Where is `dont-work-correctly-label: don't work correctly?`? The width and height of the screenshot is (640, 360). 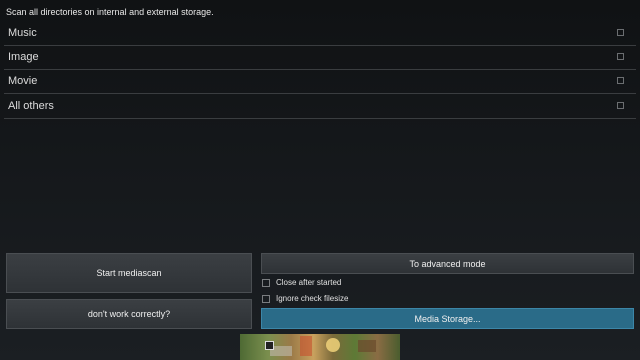 dont-work-correctly-label: don't work correctly? is located at coordinates (129, 314).